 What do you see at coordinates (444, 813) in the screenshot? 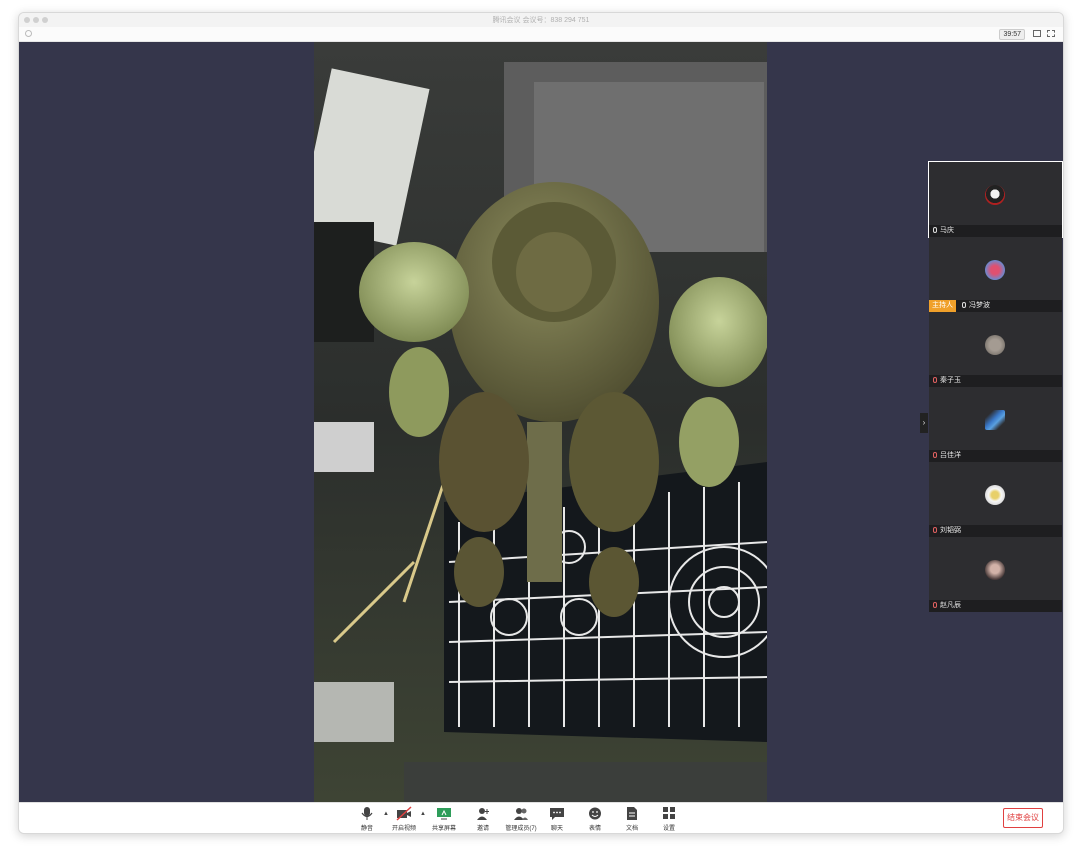
I see `share-screen-icon` at bounding box center [444, 813].